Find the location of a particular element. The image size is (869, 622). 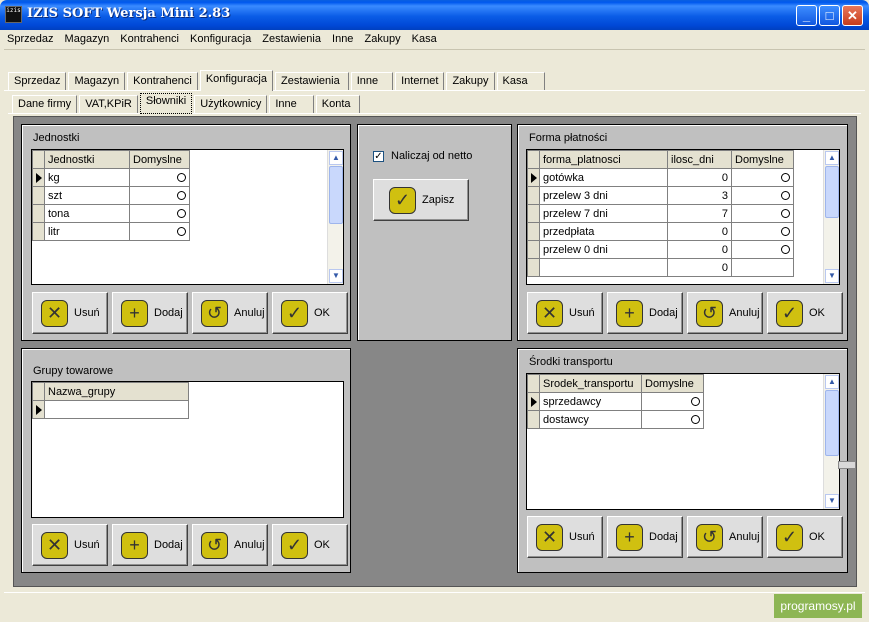

menu-magazyn: Magazyn is located at coordinates (87, 37).